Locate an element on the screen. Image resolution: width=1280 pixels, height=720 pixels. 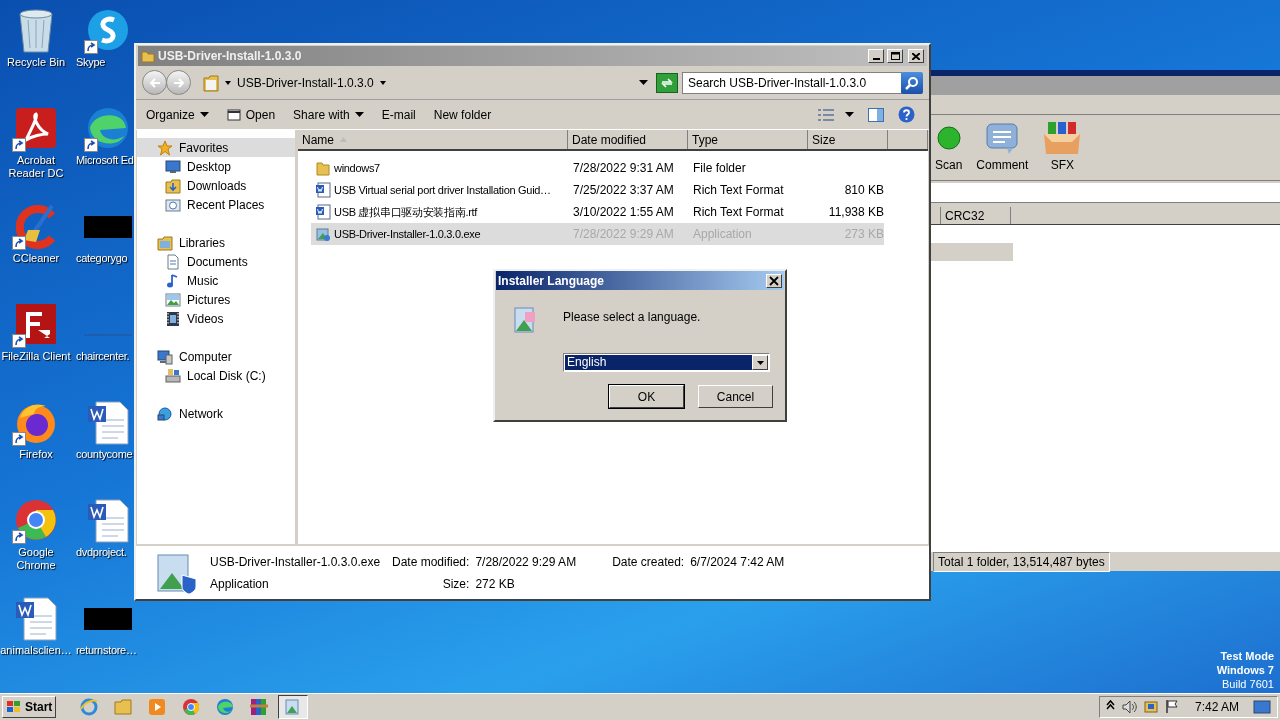
refresh-icon is located at coordinates (667, 82).